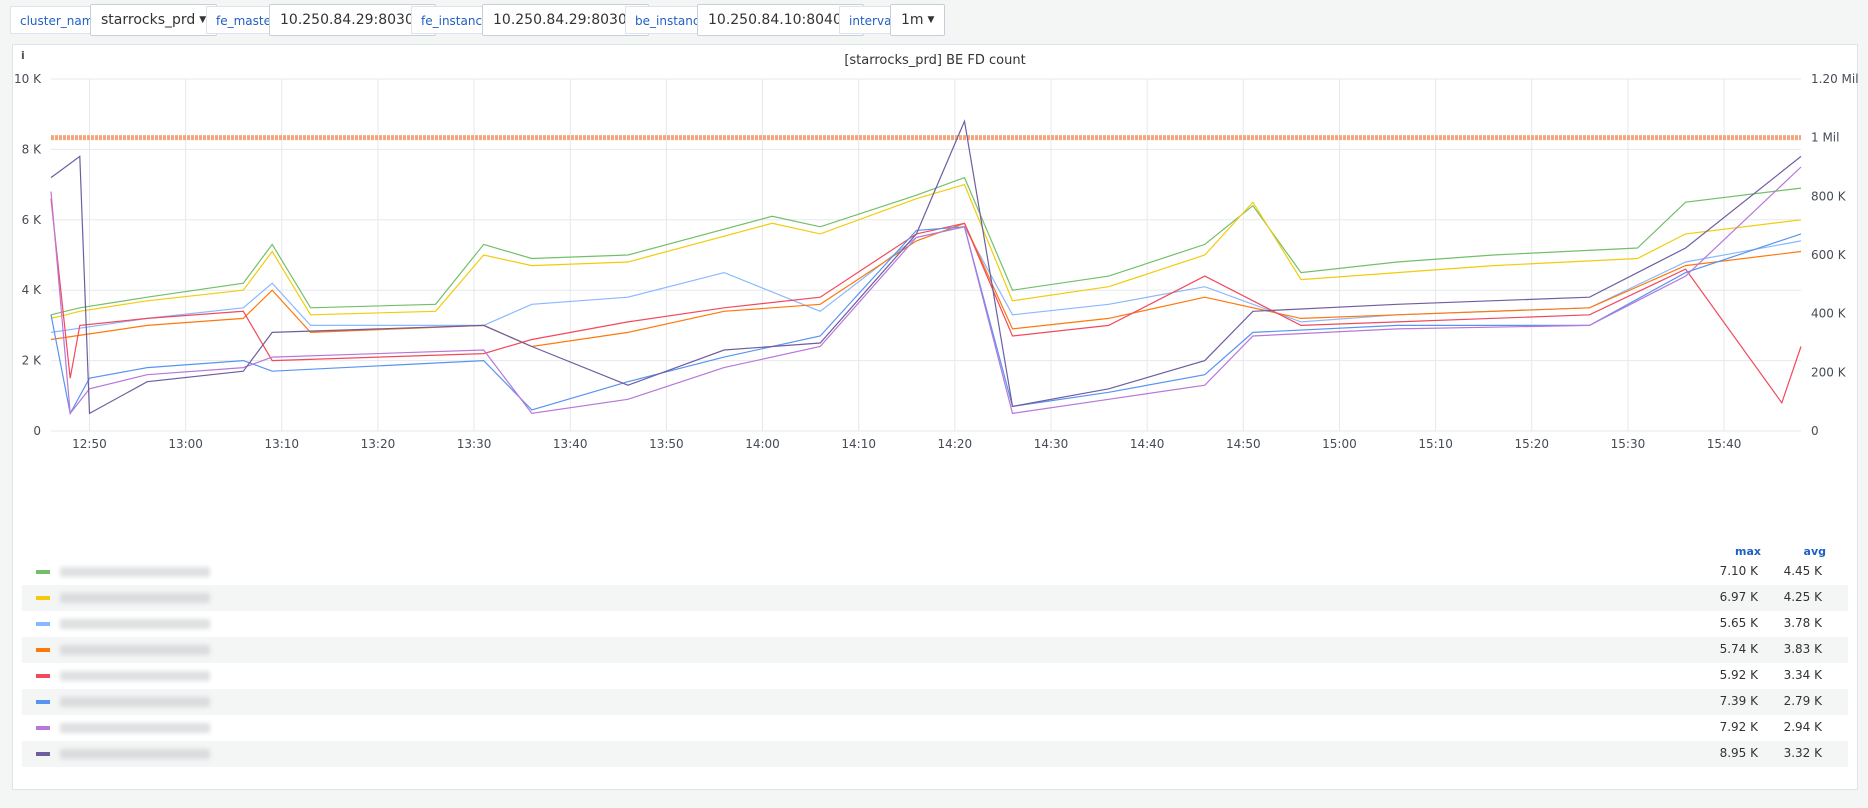  I want to click on y-left-tick-label: 10 K, so click(28, 79).